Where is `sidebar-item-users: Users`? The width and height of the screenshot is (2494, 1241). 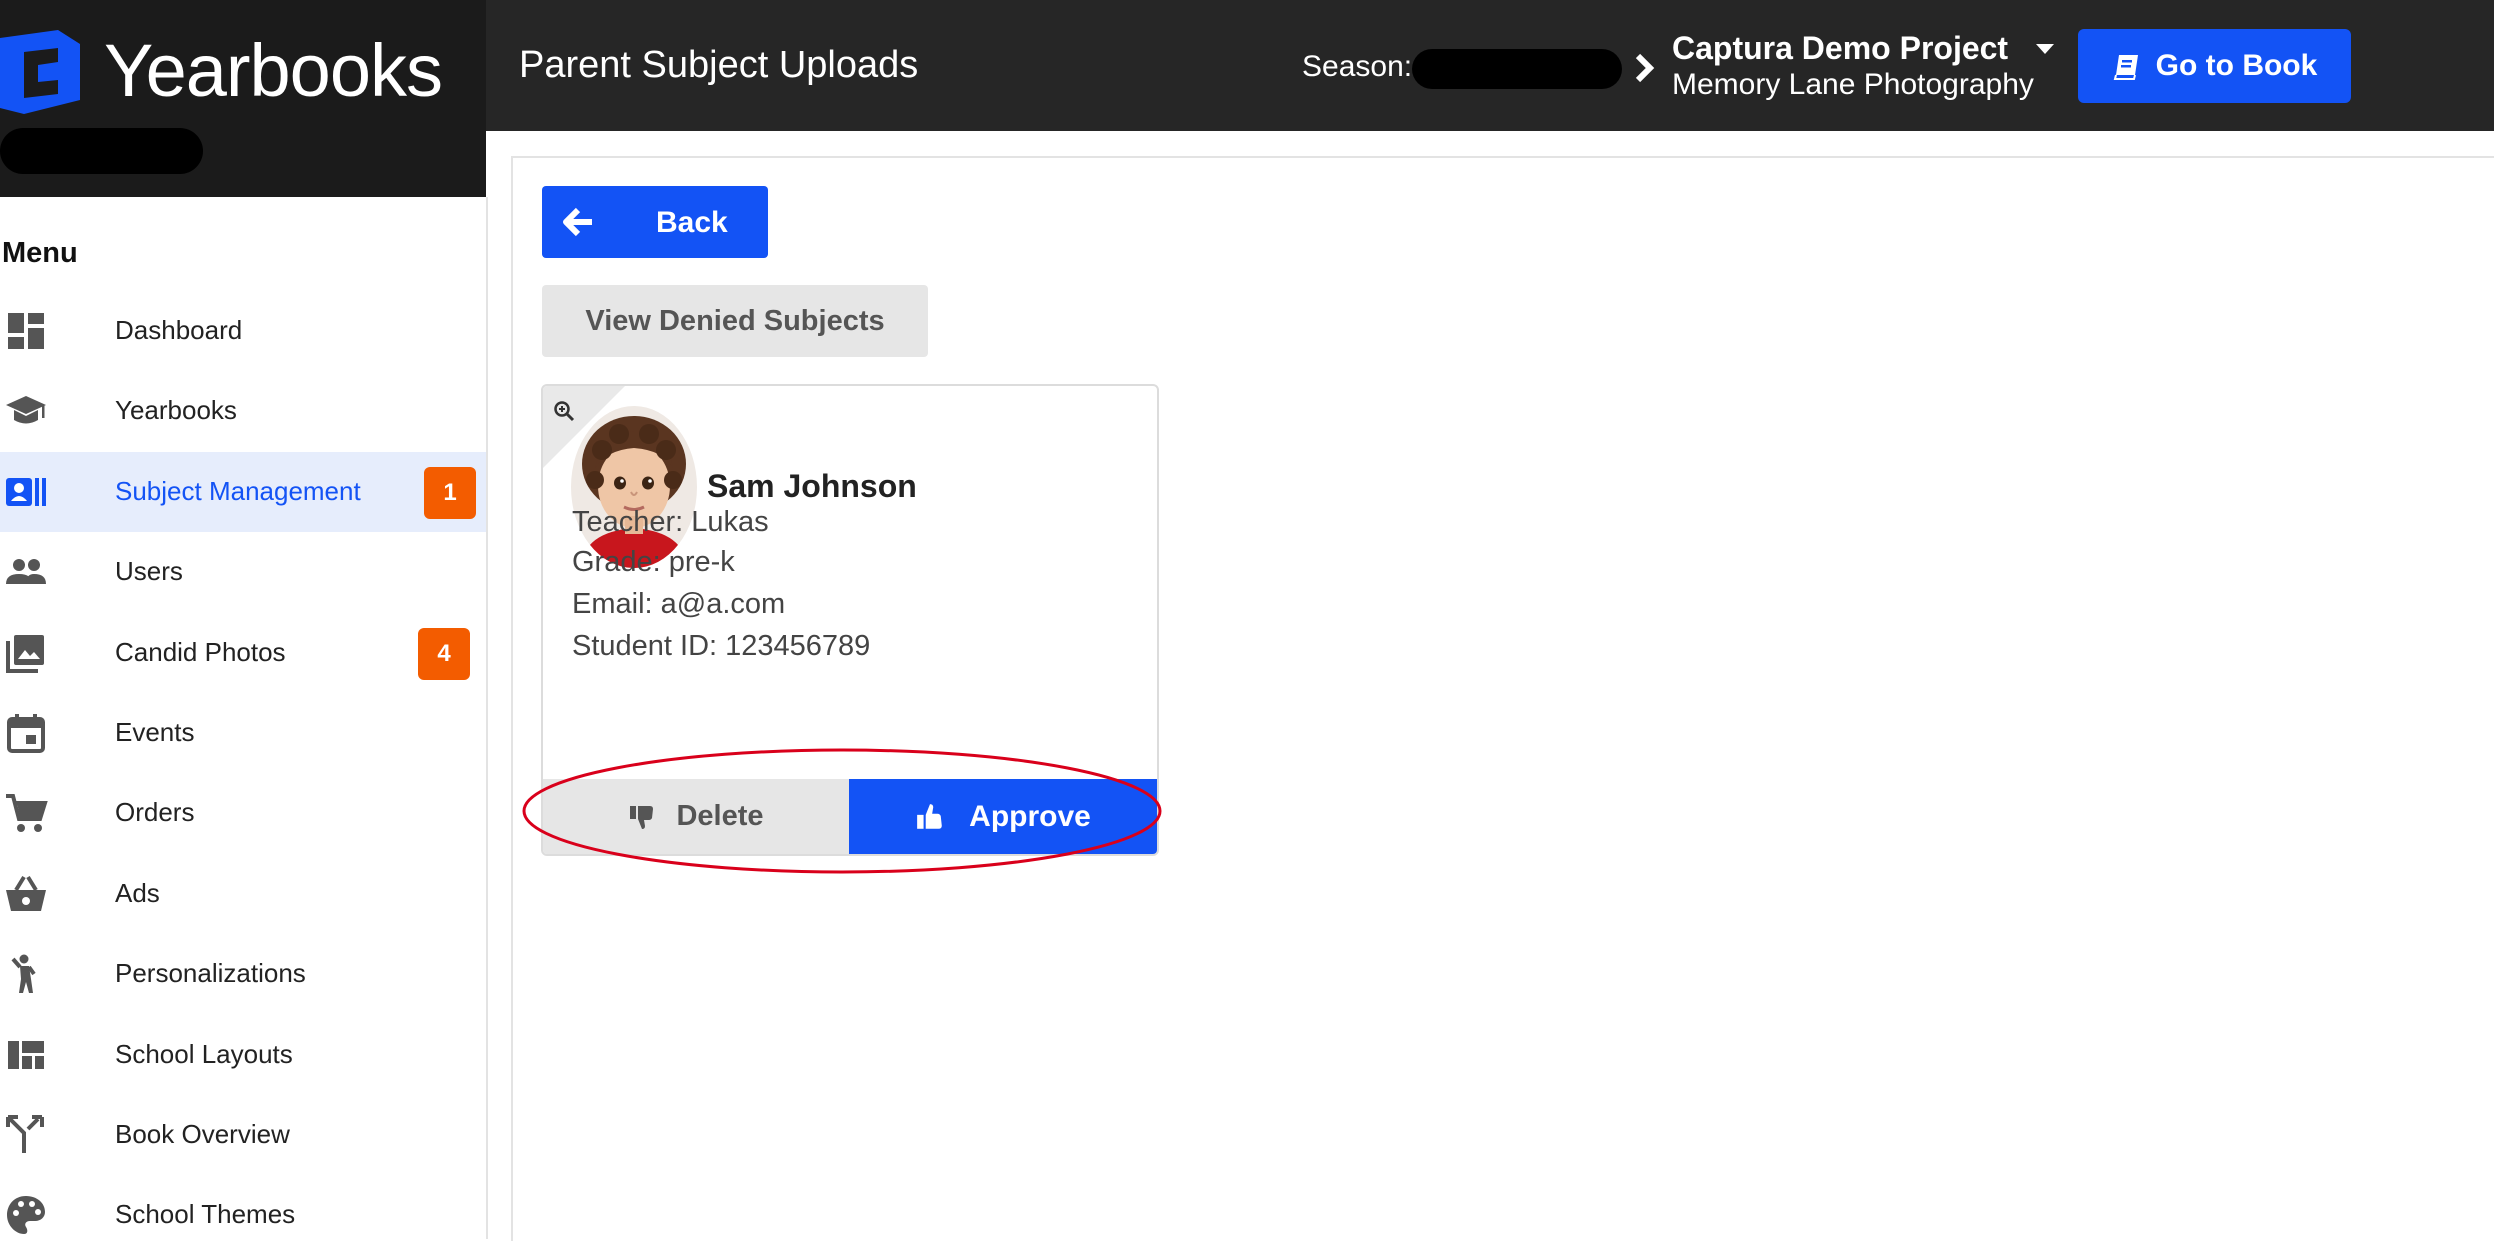 sidebar-item-users: Users is located at coordinates (243, 572).